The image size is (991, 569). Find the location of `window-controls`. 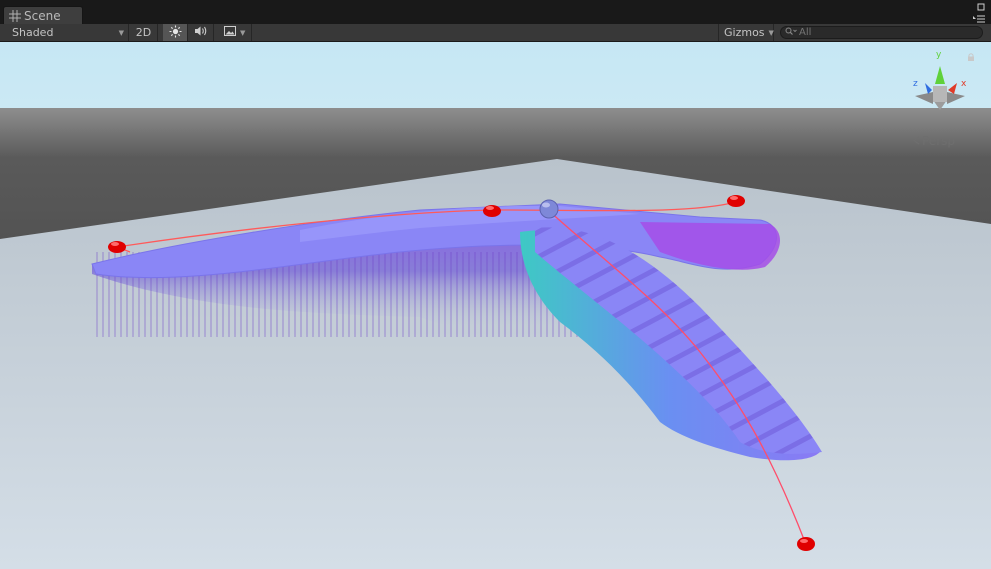

window-controls is located at coordinates (979, 14).